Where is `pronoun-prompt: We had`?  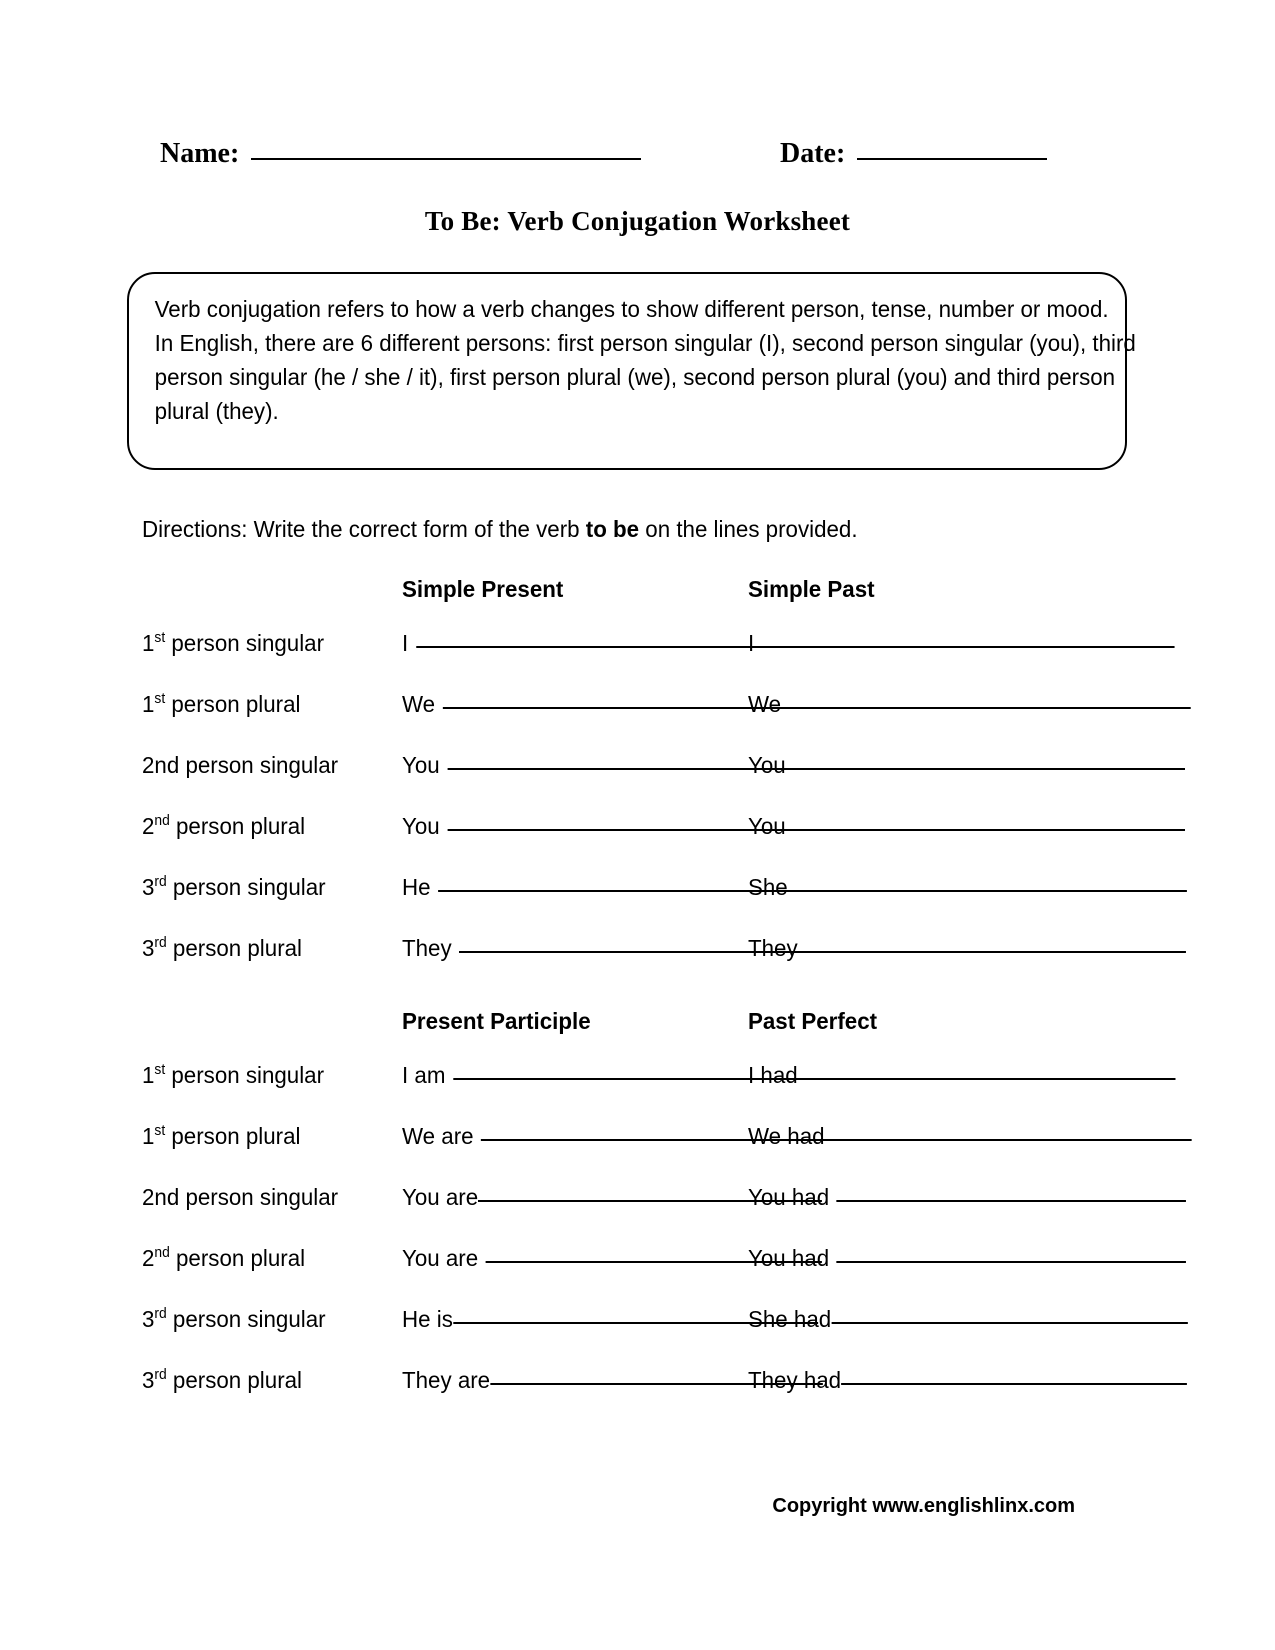 pronoun-prompt: We had is located at coordinates (786, 1136).